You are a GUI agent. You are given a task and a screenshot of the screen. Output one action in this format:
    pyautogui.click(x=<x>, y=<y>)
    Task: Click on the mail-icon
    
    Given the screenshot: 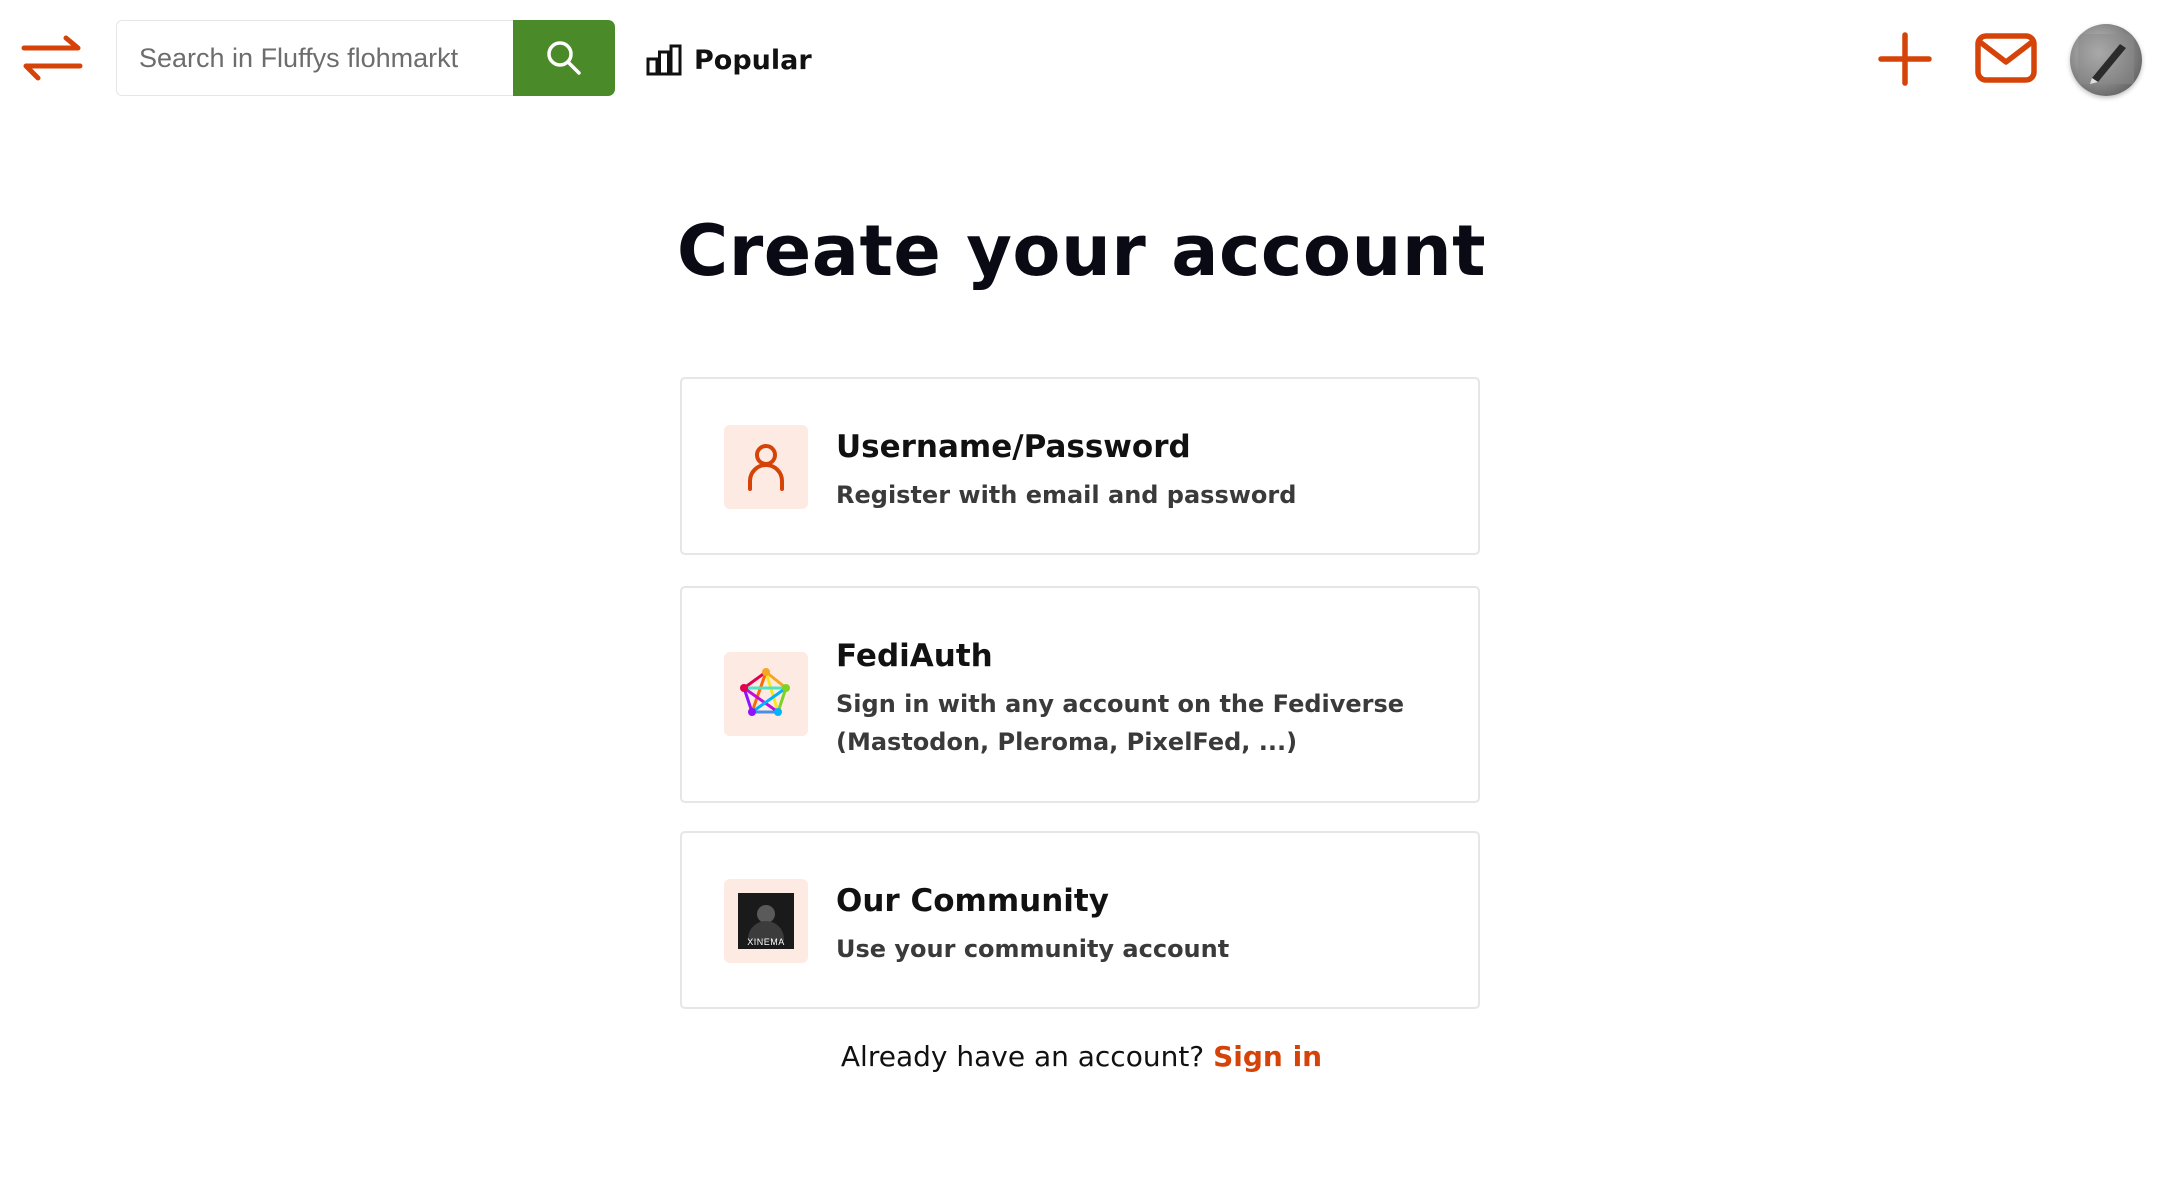 What is the action you would take?
    pyautogui.click(x=2006, y=58)
    